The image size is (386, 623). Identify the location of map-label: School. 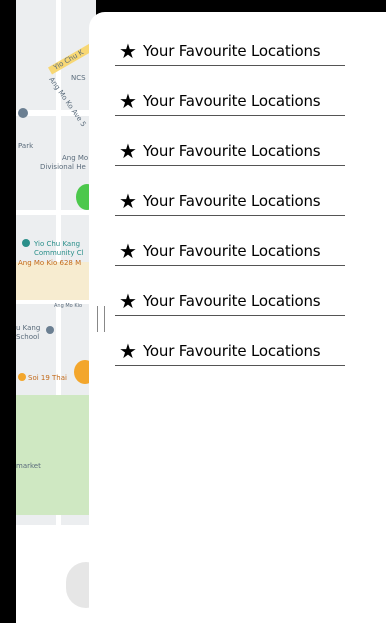
(28, 337).